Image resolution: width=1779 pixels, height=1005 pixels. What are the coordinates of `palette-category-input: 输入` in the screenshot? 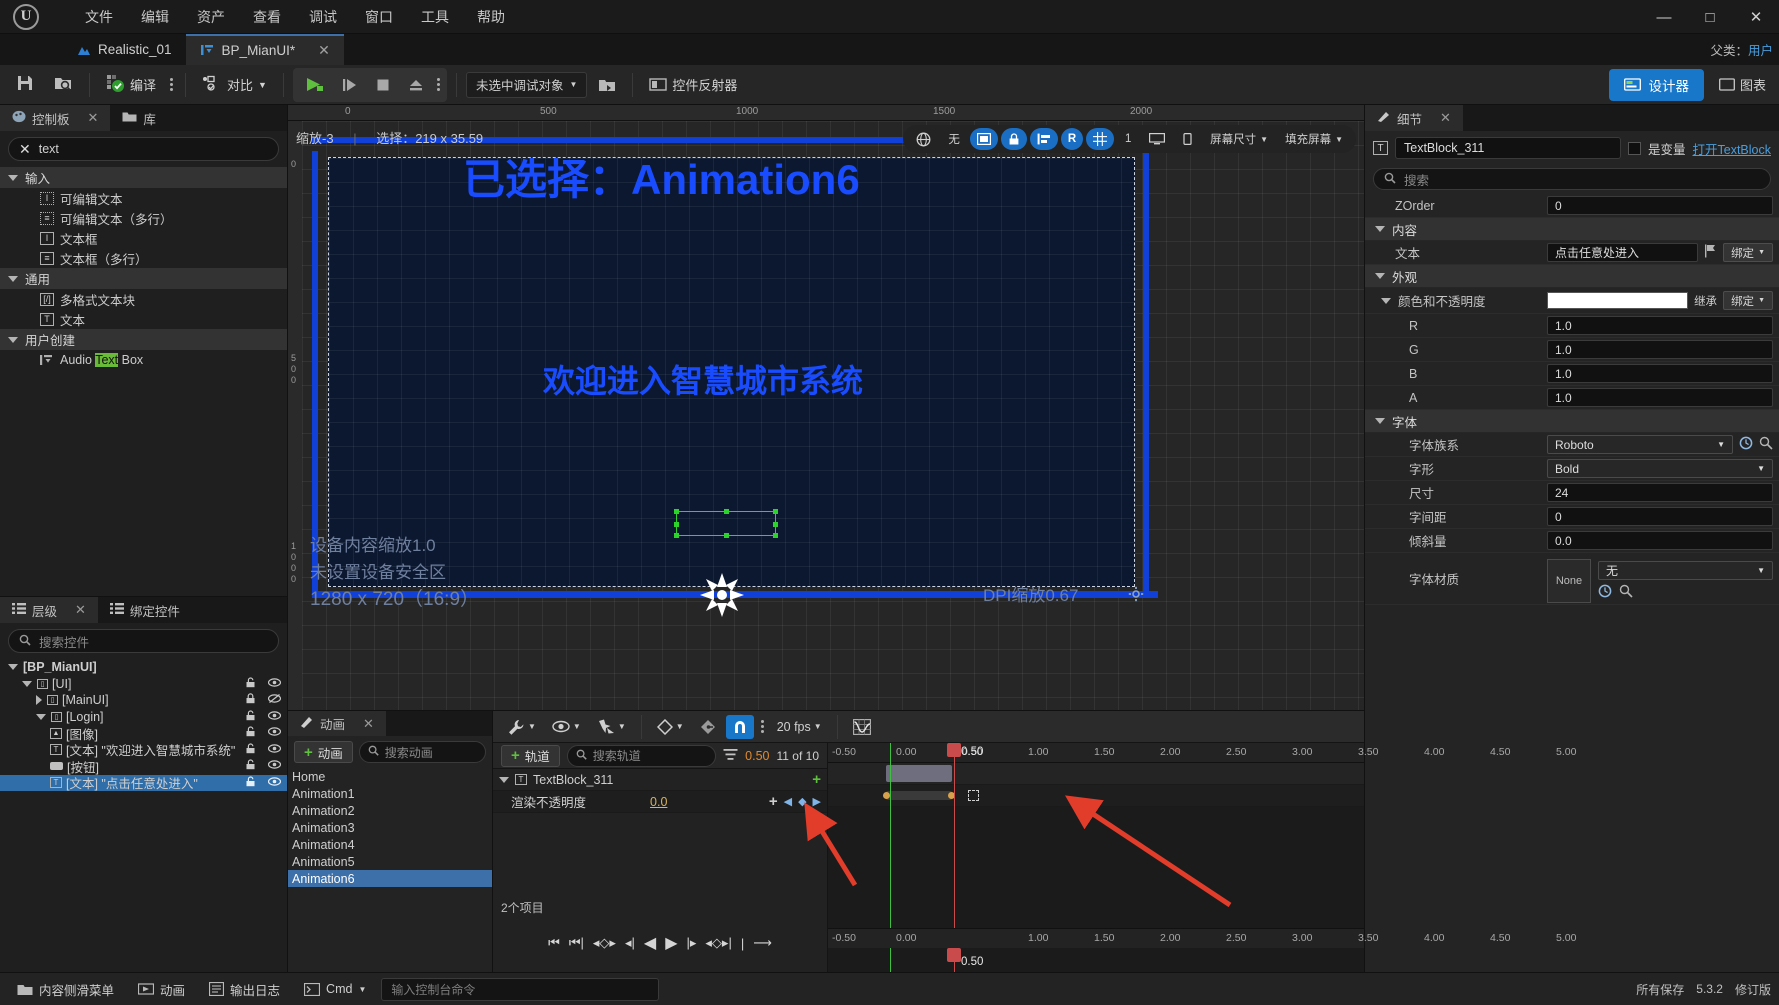 It's located at (143, 177).